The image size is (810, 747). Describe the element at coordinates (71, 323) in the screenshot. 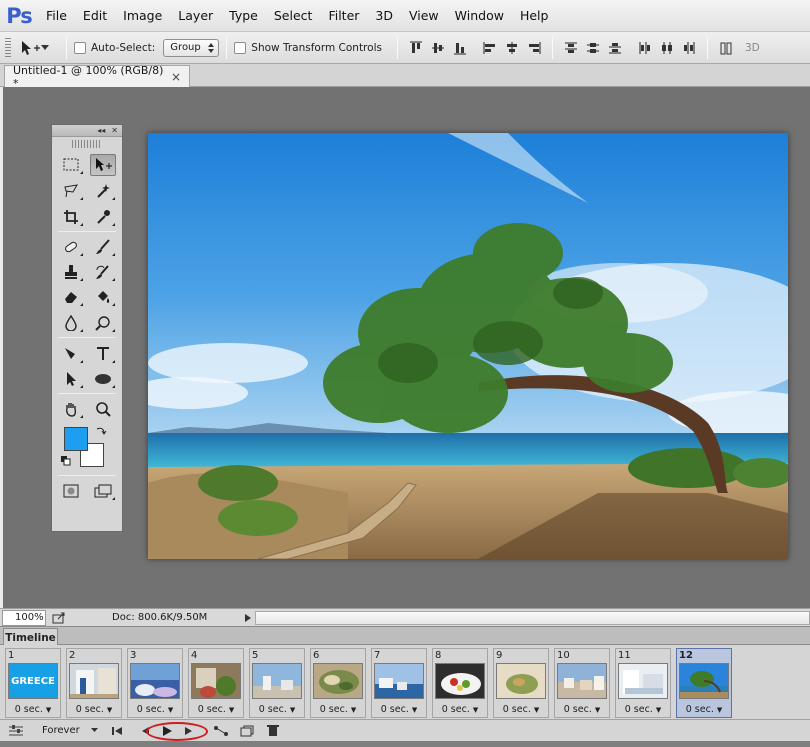

I see `blur-tool` at that location.